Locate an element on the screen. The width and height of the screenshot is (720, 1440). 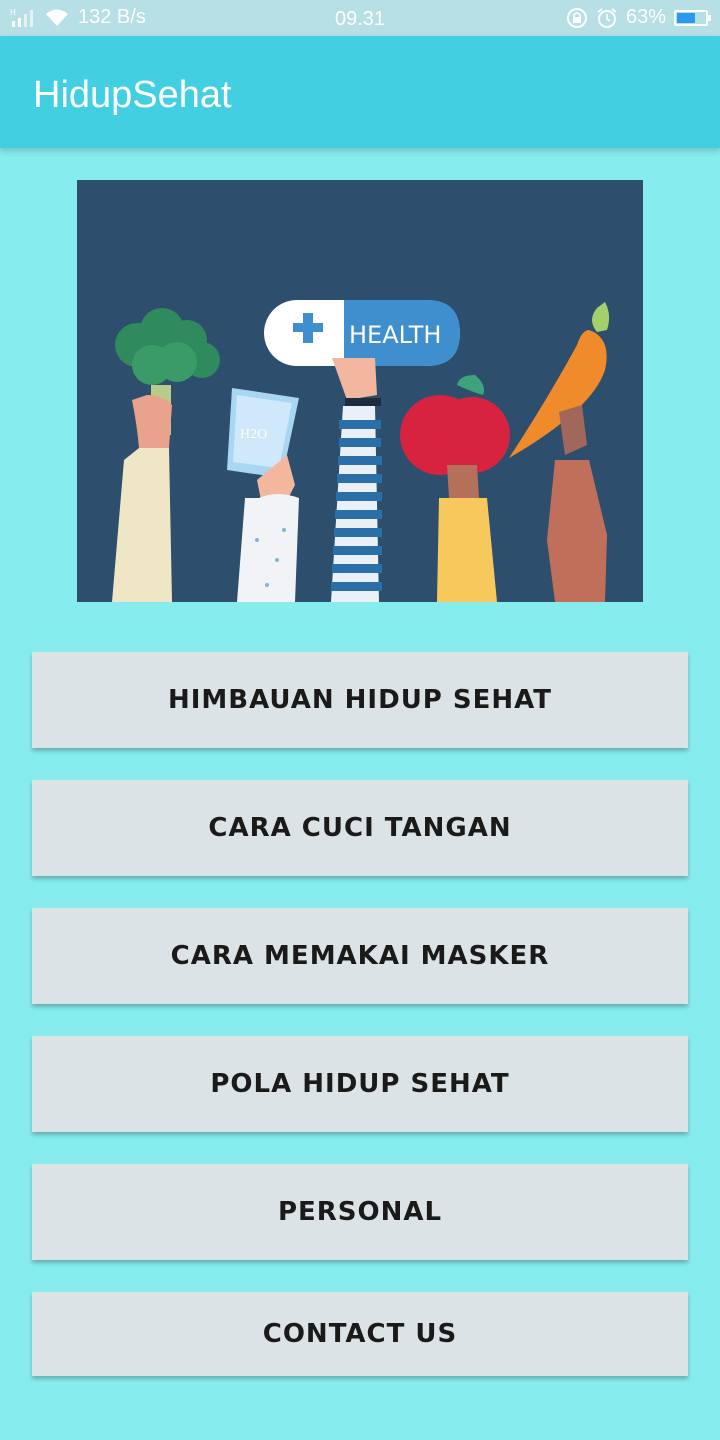
cara-cuci-tangan-button: CARA CUCI TANGAN is located at coordinates (360, 828).